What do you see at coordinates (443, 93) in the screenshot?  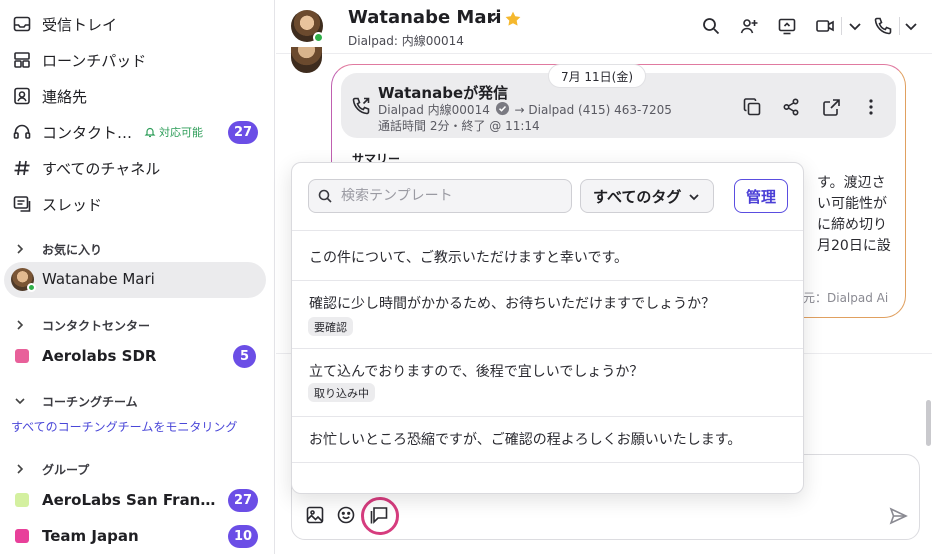 I see `call-title: Watanabeが発信` at bounding box center [443, 93].